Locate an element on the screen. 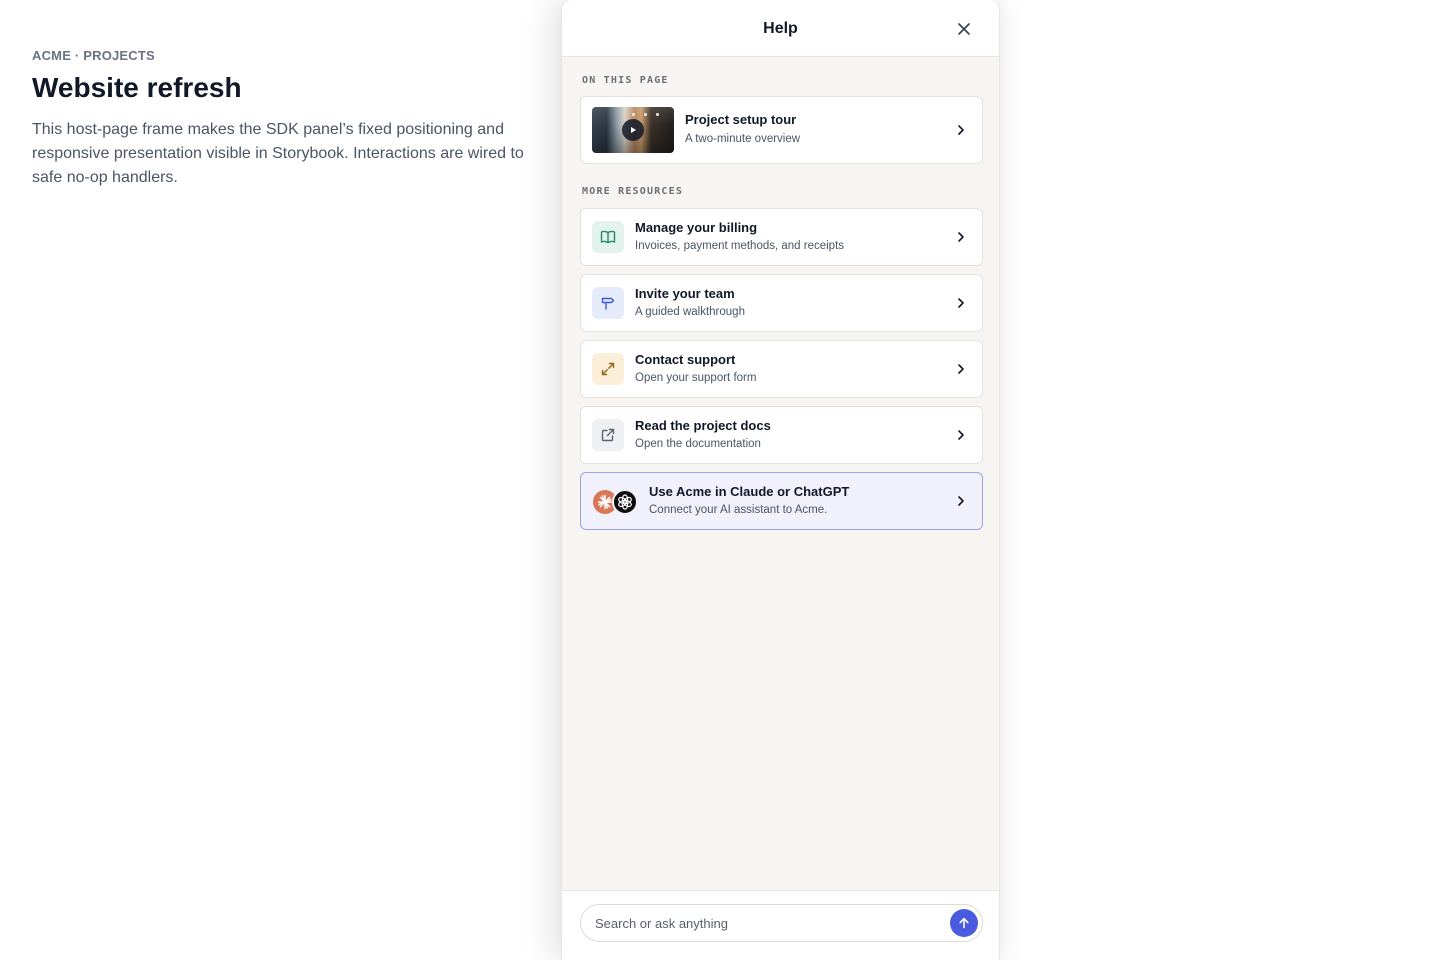 The image size is (1440, 960). video-thumbnail is located at coordinates (633, 130).